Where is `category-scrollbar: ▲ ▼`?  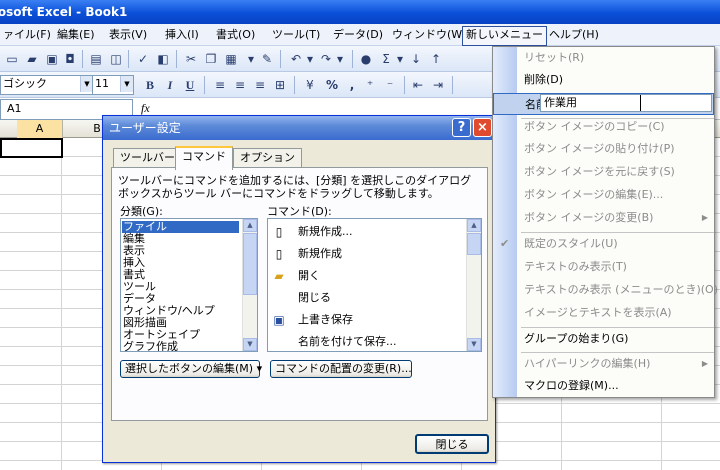 category-scrollbar: ▲ ▼ is located at coordinates (249, 285).